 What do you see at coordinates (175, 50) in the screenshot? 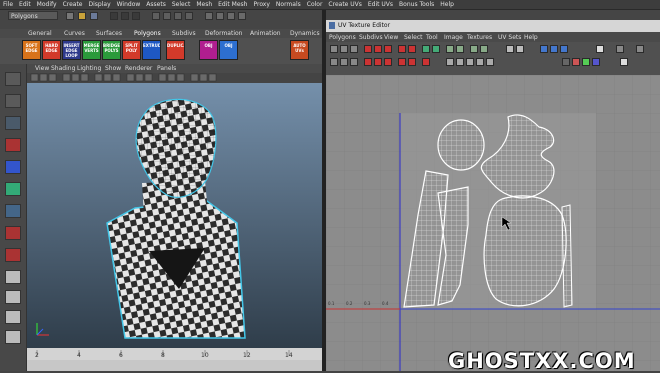
I see `duplicate-button: DUPLICATE` at bounding box center [175, 50].